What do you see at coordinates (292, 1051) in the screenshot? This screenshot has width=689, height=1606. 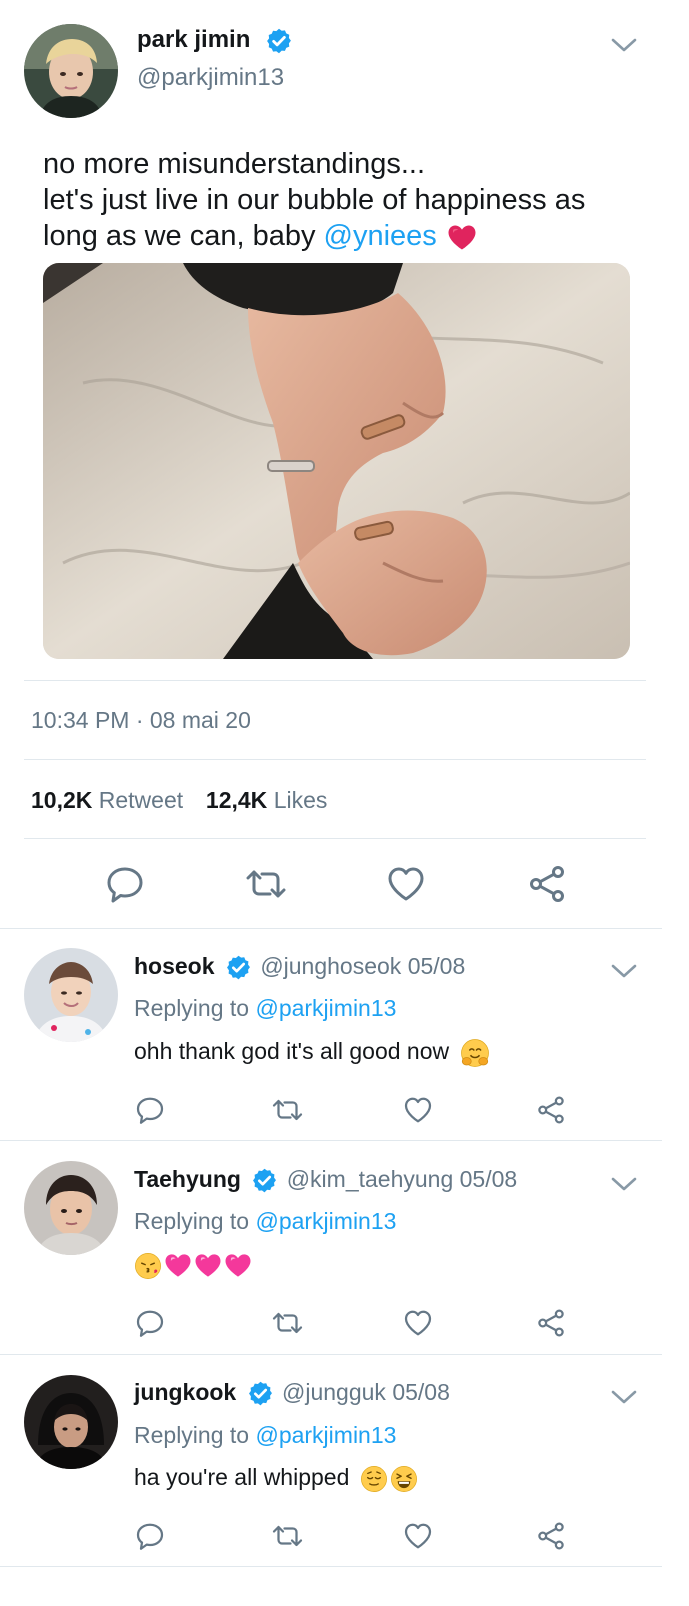 I see `reply-text-content: ohh thank god it's all good now` at bounding box center [292, 1051].